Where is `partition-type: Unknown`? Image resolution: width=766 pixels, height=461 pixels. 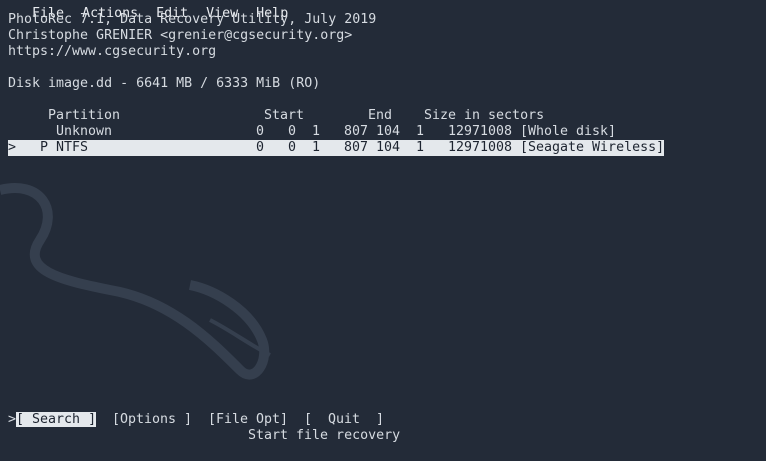
partition-type: Unknown is located at coordinates (84, 131).